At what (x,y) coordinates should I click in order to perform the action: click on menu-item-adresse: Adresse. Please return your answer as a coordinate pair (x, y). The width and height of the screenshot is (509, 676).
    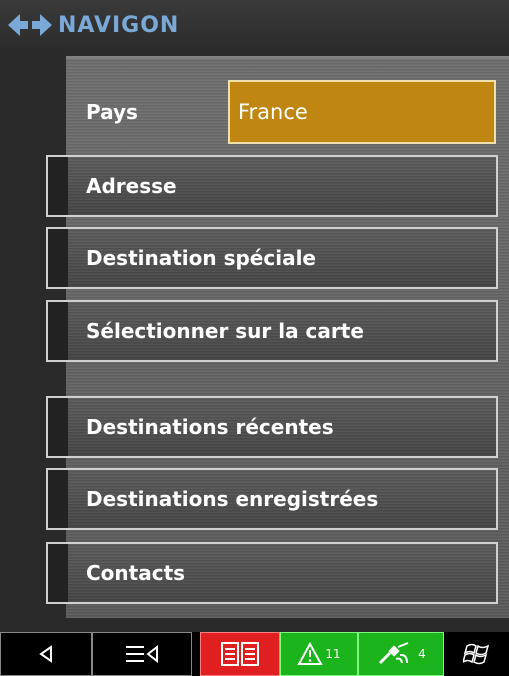
    Looking at the image, I should click on (272, 186).